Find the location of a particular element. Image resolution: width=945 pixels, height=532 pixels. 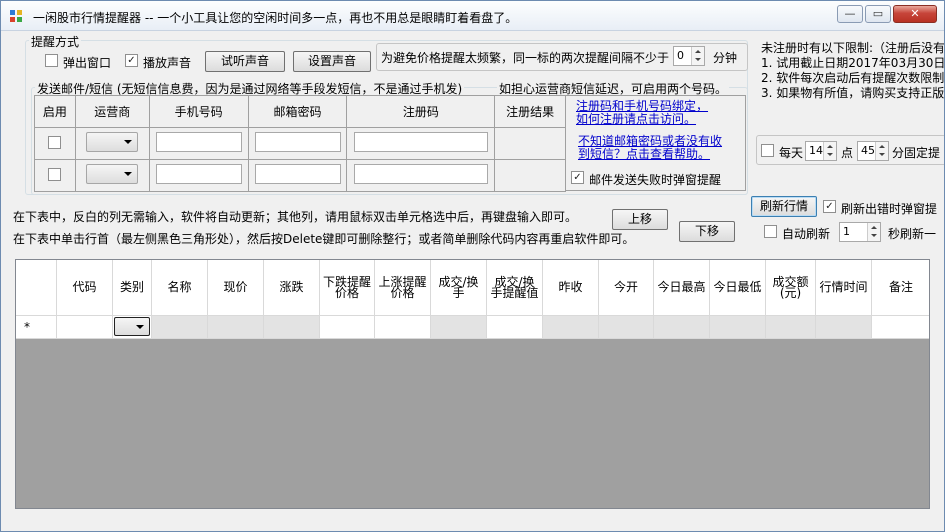

auto-refresh-checkbox is located at coordinates (770, 231).